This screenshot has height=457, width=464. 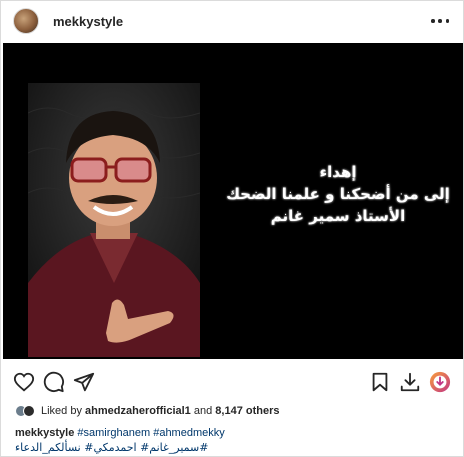 I want to click on post-username: mekkystyle, so click(x=88, y=21).